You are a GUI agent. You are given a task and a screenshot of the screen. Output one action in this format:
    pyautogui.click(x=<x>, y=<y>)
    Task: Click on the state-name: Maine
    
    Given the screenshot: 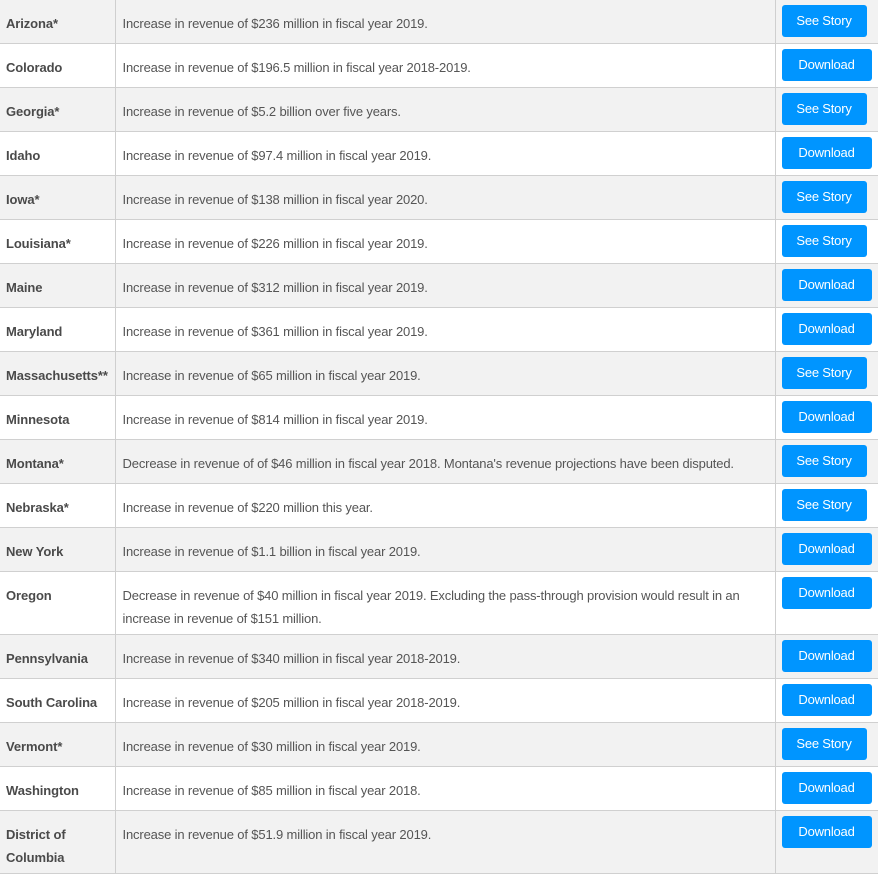 What is the action you would take?
    pyautogui.click(x=58, y=285)
    